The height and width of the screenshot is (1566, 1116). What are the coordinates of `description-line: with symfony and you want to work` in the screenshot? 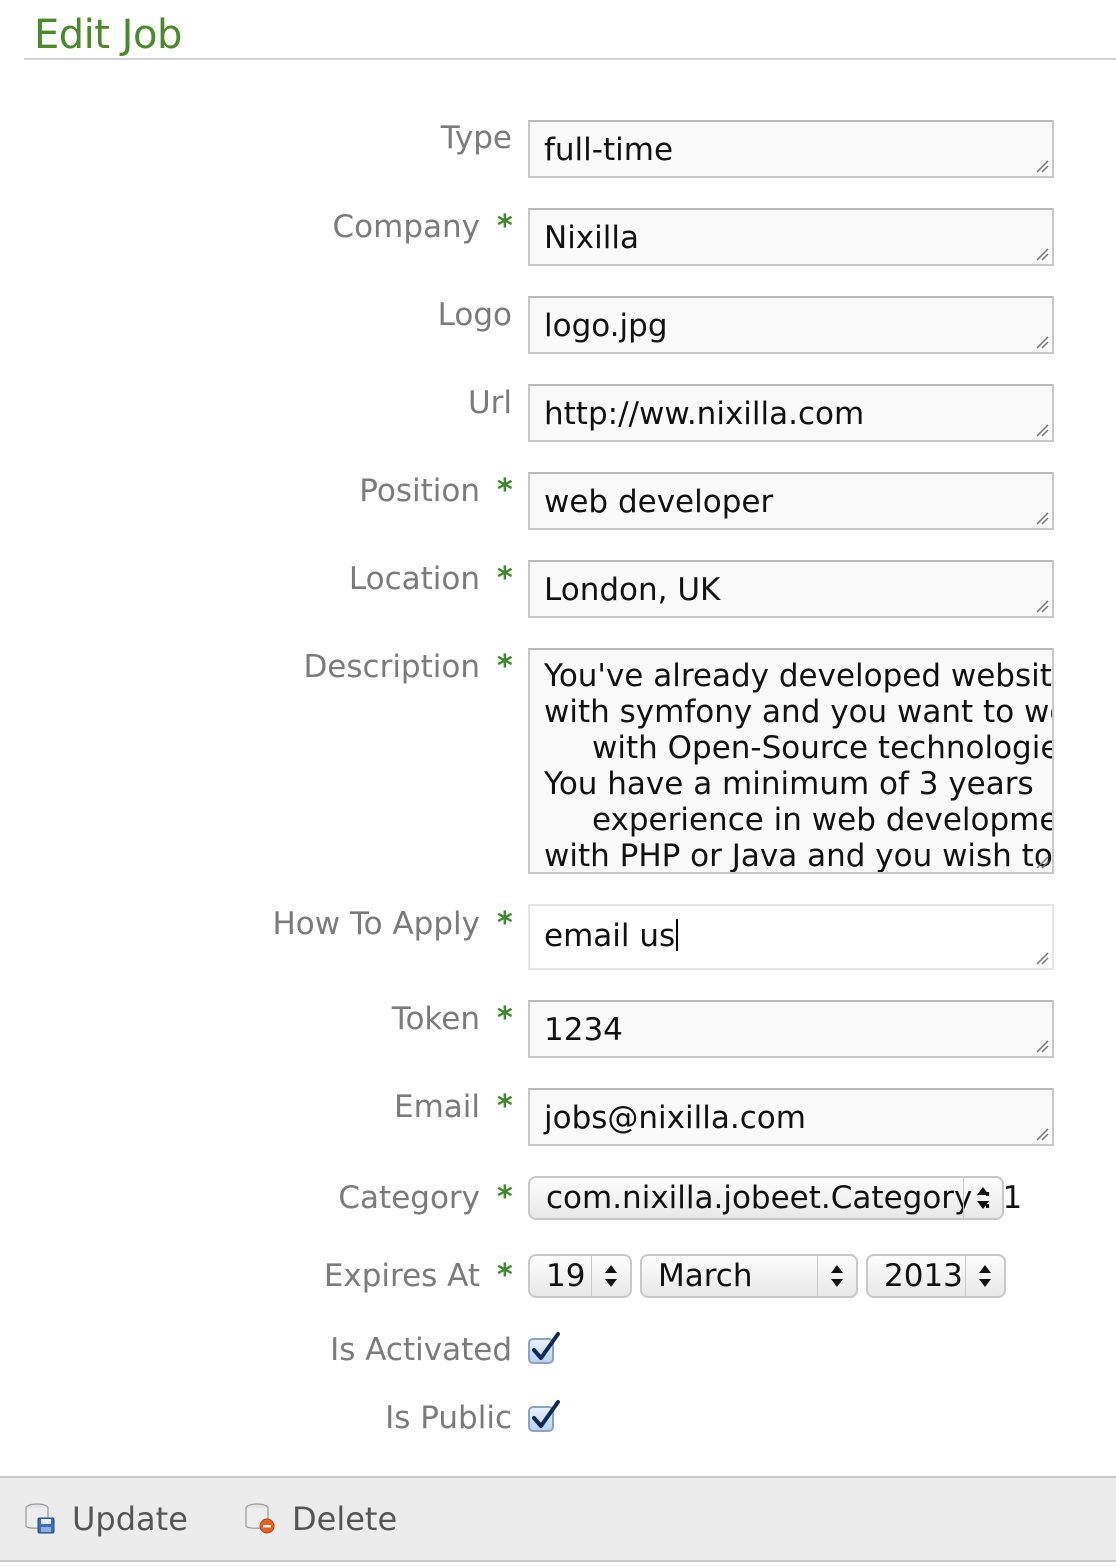 It's located at (799, 712).